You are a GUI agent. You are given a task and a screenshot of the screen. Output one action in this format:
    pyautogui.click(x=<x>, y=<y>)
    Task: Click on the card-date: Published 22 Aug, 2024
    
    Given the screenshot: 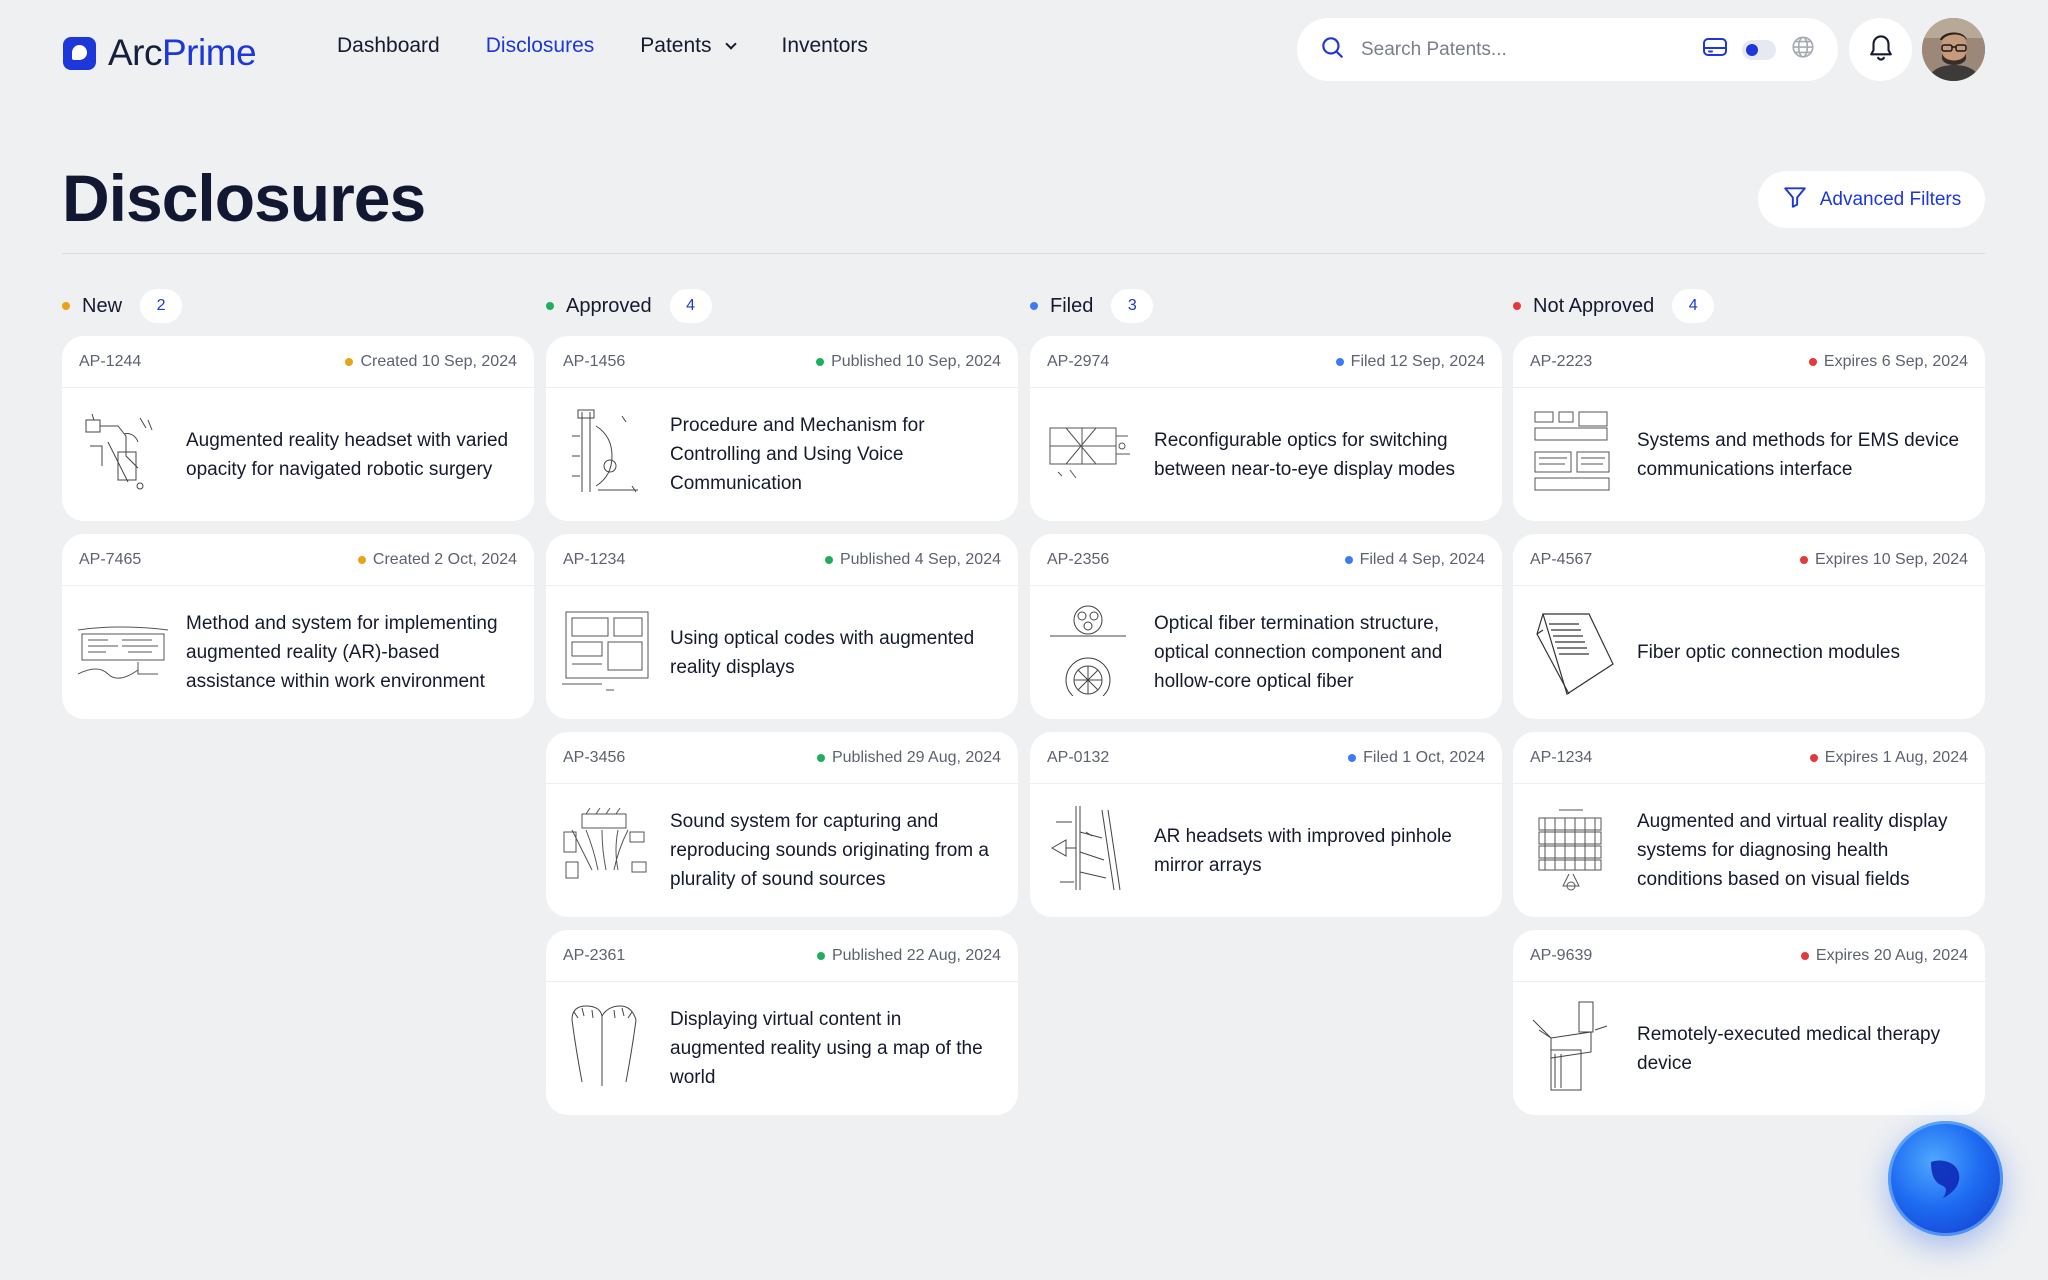 What is the action you would take?
    pyautogui.click(x=908, y=955)
    